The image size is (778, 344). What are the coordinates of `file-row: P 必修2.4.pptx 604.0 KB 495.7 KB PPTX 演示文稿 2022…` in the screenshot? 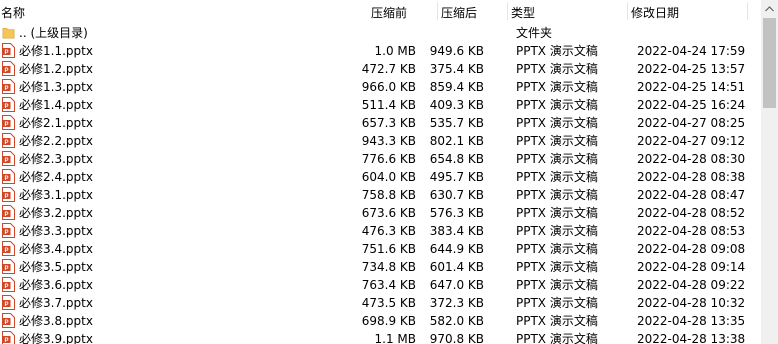 It's located at (380, 177).